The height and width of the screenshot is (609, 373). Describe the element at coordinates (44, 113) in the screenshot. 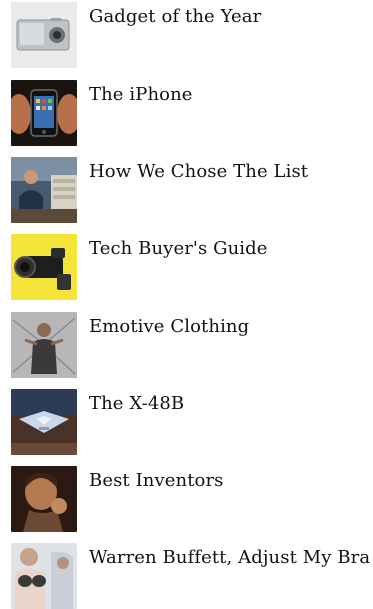

I see `iphone-thumbnail` at that location.